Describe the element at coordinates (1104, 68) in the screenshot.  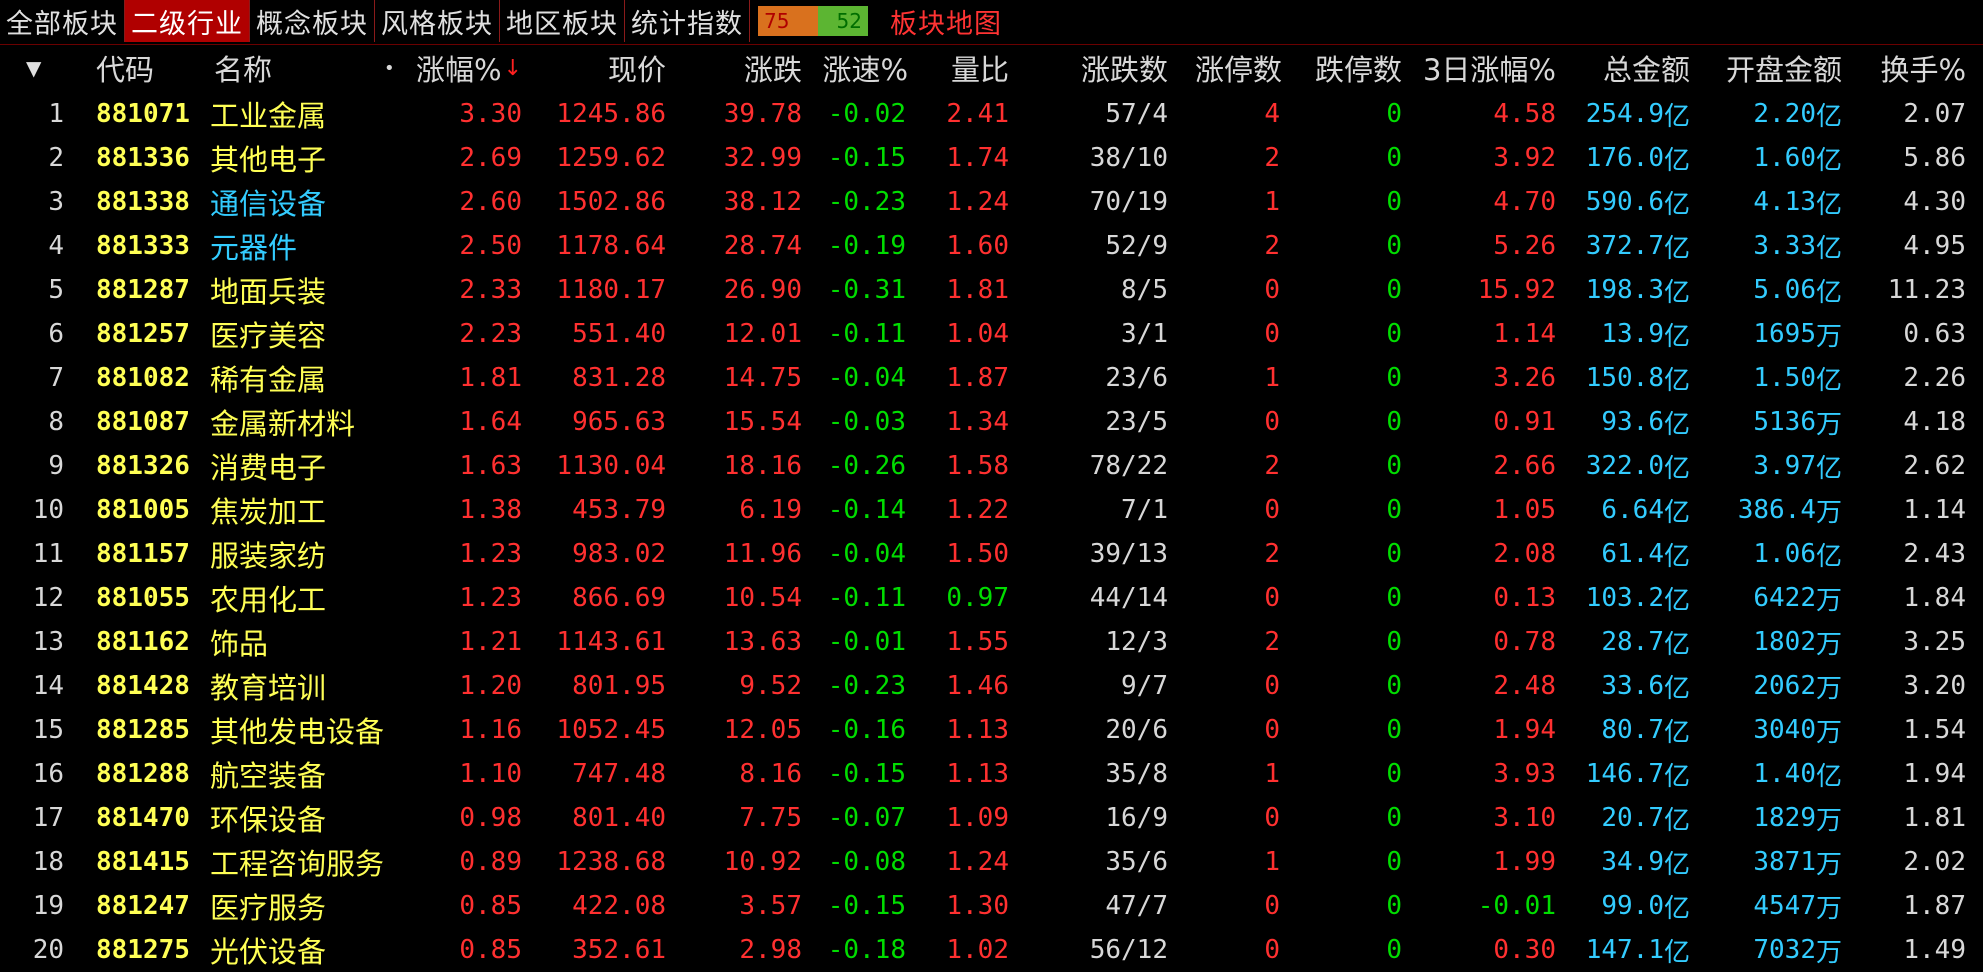
I see `header-up-down-count: 涨跌数` at that location.